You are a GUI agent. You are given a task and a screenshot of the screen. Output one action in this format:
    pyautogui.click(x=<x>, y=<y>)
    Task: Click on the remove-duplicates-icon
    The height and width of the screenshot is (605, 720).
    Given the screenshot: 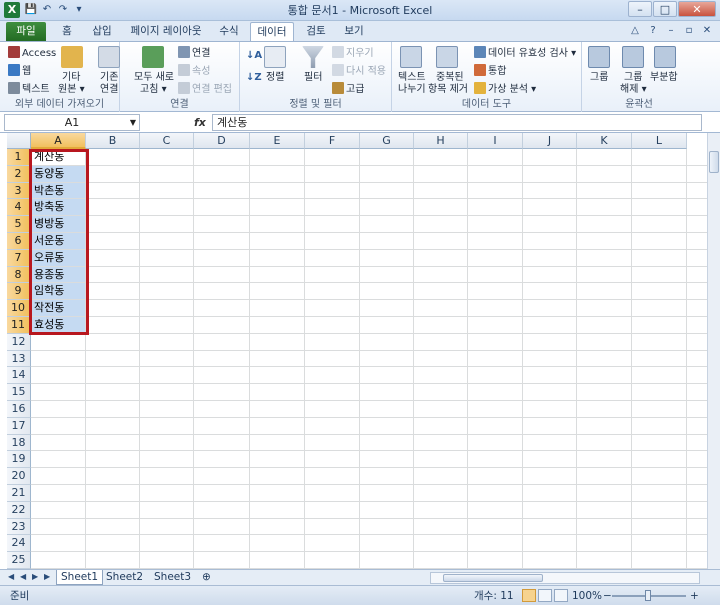 What is the action you would take?
    pyautogui.click(x=447, y=57)
    